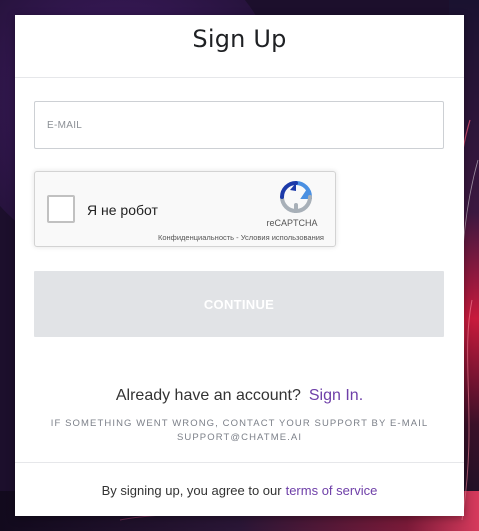 Image resolution: width=479 pixels, height=531 pixels. I want to click on recaptcha-privacy-link: Конфиденциальность, so click(196, 237).